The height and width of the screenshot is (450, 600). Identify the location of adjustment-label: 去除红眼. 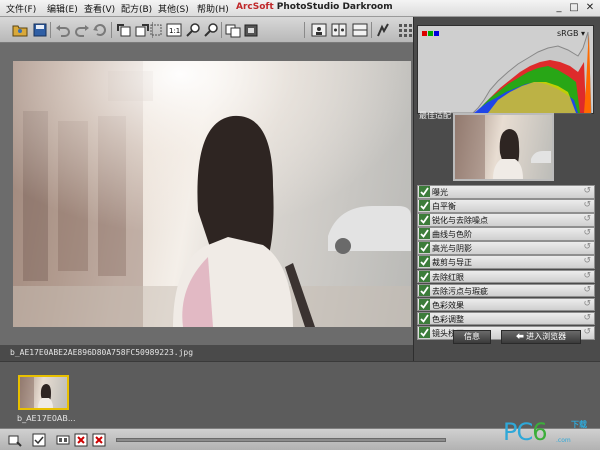
(448, 277).